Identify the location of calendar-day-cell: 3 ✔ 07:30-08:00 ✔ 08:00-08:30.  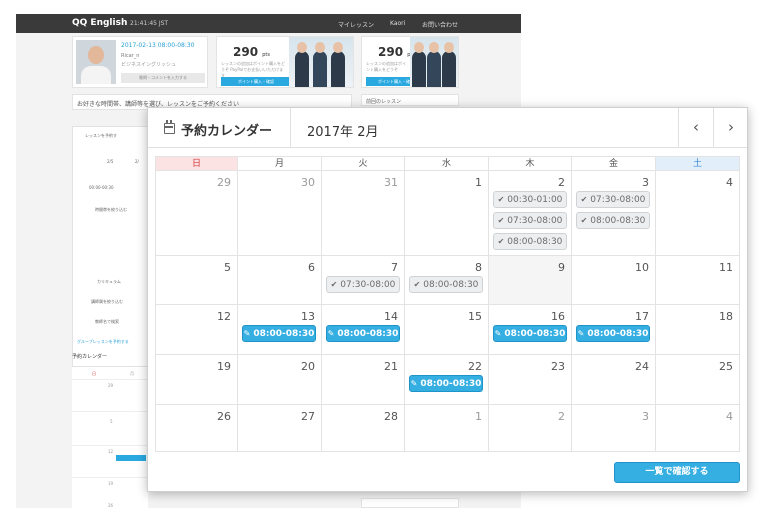
(614, 213).